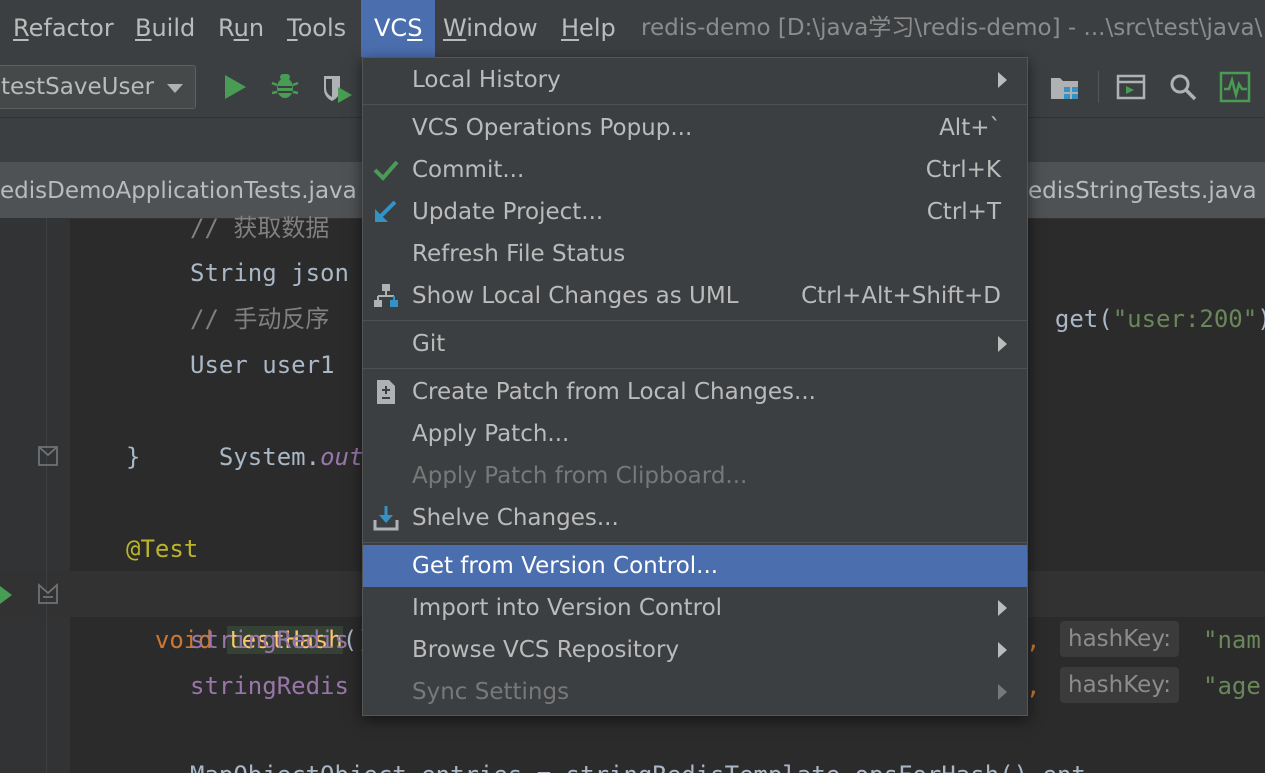 Image resolution: width=1265 pixels, height=773 pixels. What do you see at coordinates (133, 457) in the screenshot?
I see `code-brace: }` at bounding box center [133, 457].